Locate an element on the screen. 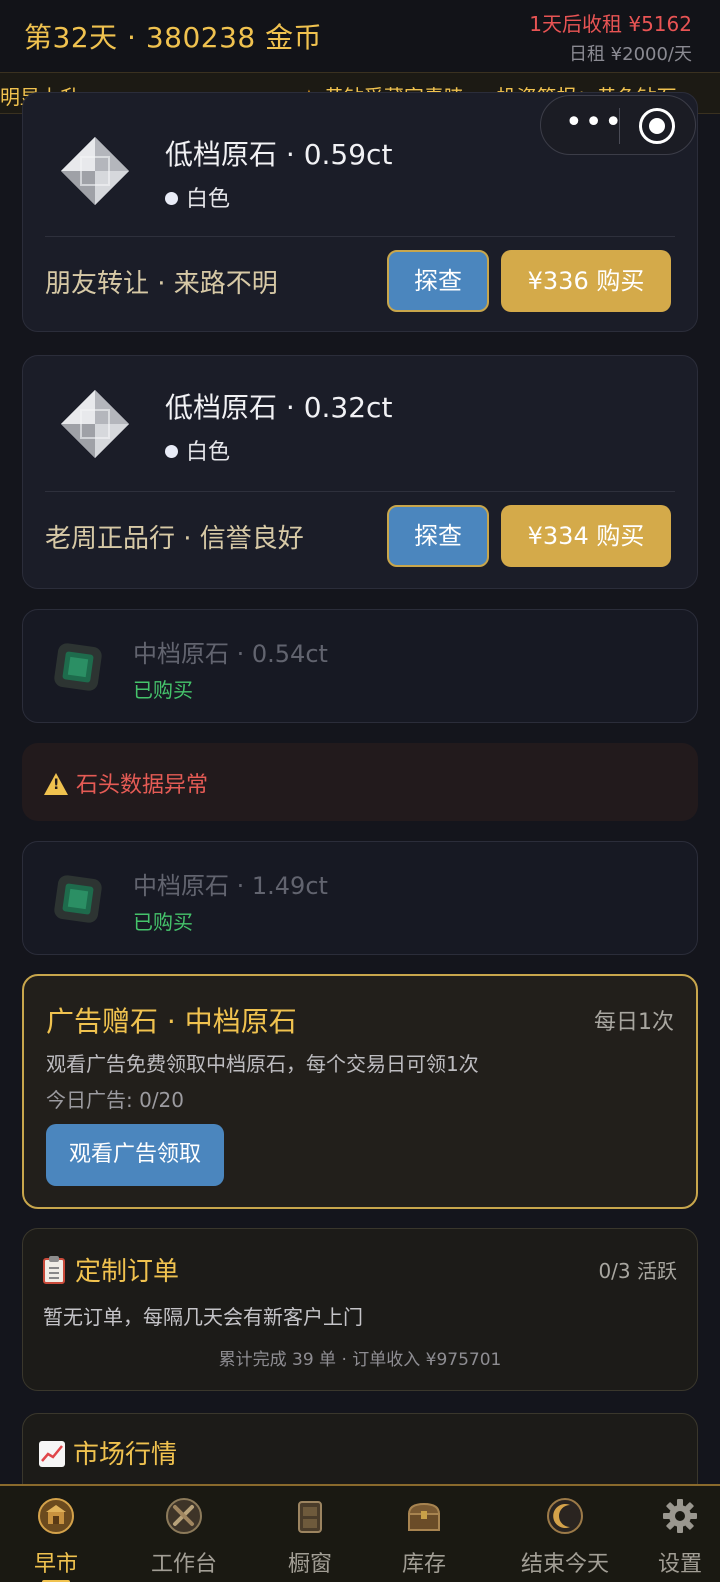  day-and-coins: 第32天 · 380238 金币 is located at coordinates (173, 37).